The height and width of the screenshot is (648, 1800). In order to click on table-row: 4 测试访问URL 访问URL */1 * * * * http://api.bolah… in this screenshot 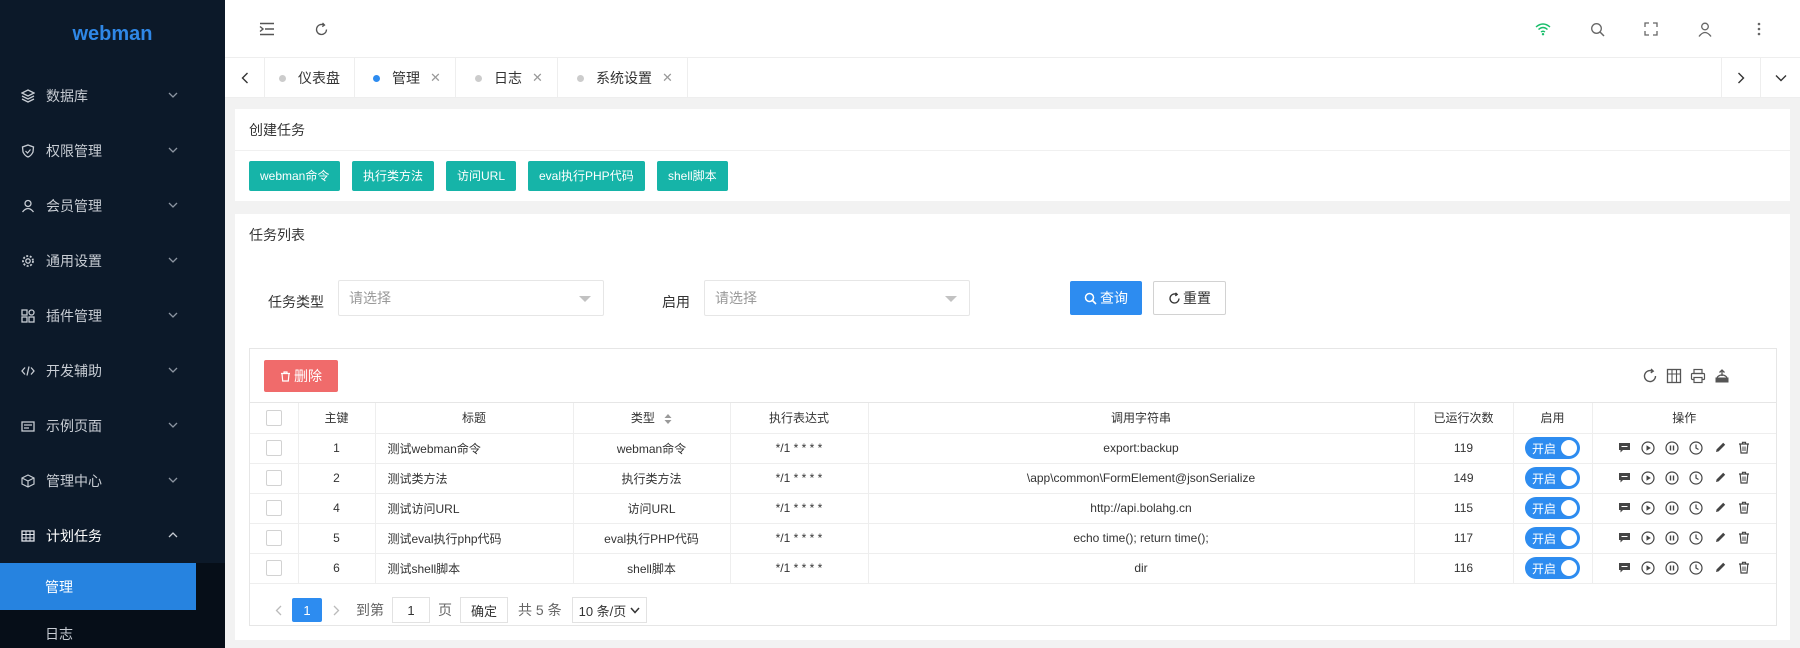, I will do `click(1013, 508)`.